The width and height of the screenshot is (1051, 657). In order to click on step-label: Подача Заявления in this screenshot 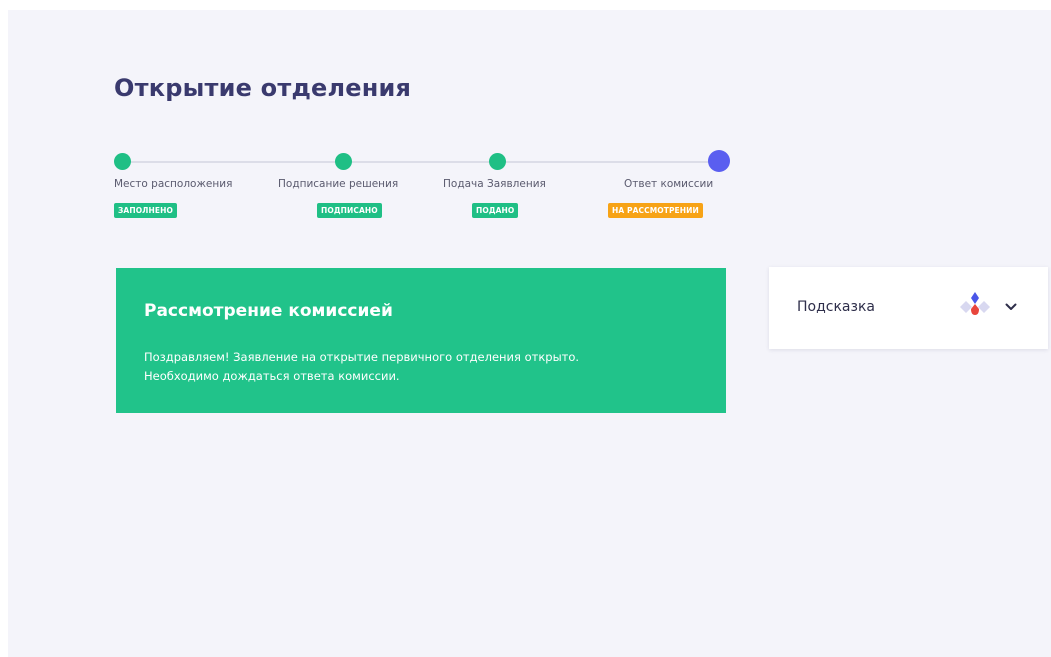, I will do `click(494, 184)`.